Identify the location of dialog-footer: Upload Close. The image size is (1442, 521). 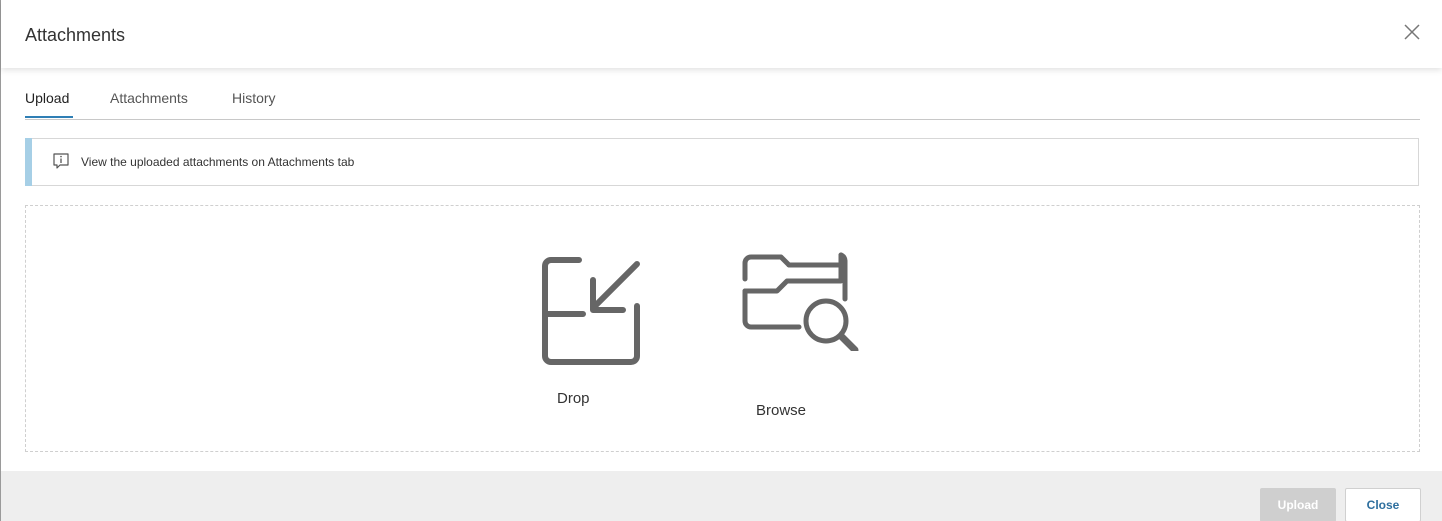
(721, 496).